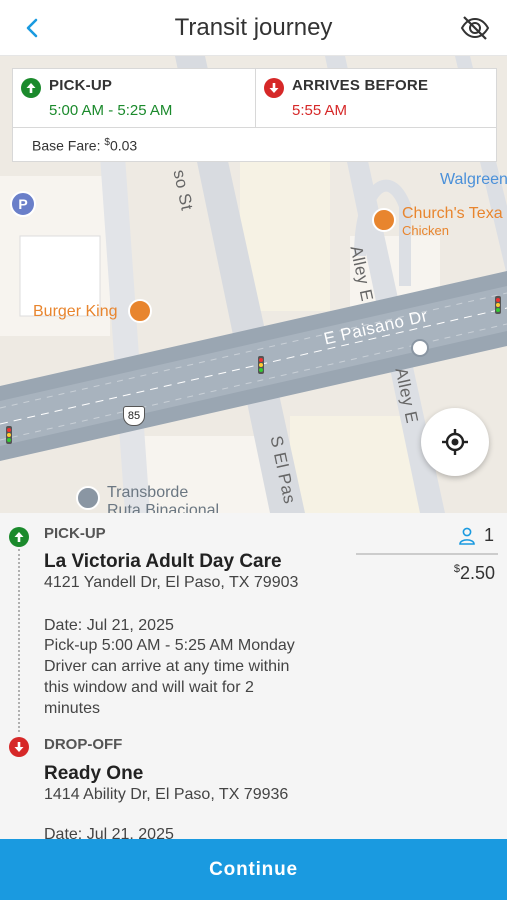  What do you see at coordinates (75, 311) in the screenshot?
I see `map-label-burger-king: Burger King` at bounding box center [75, 311].